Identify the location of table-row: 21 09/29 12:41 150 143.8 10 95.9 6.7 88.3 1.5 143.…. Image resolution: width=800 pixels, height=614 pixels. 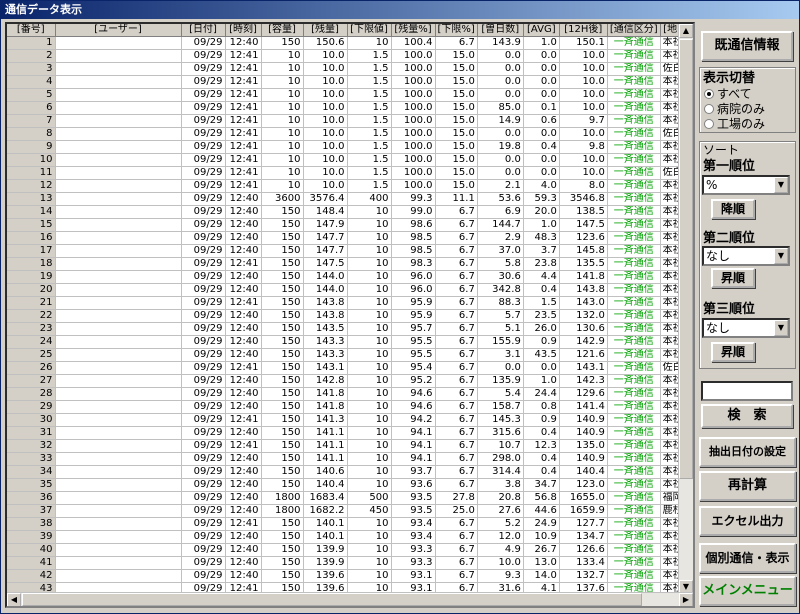
(349, 303).